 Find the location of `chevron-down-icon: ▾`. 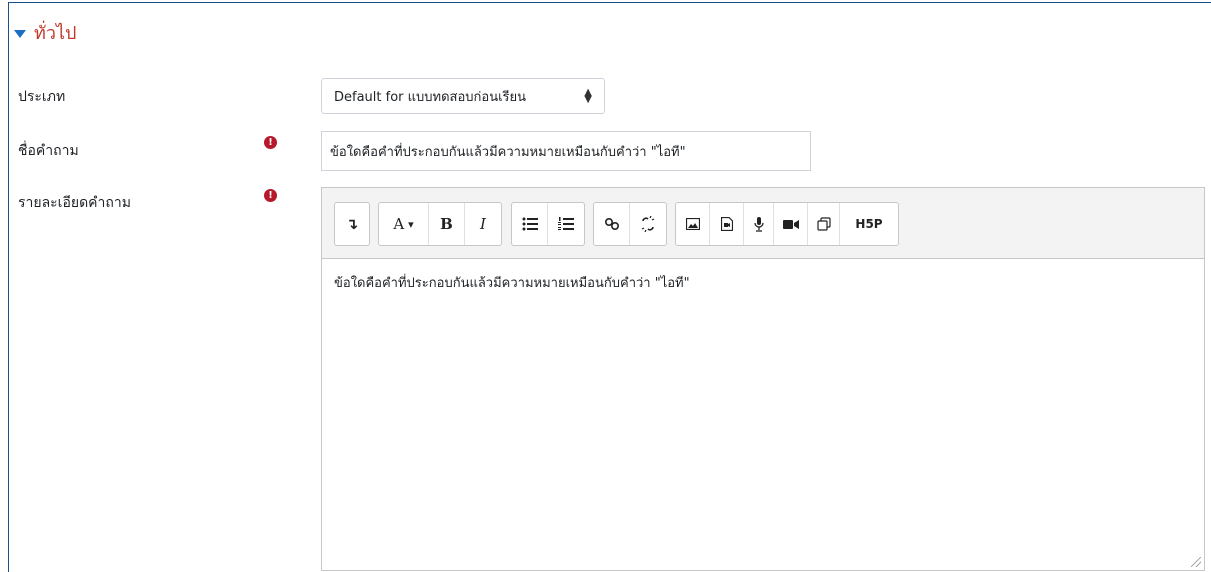

chevron-down-icon: ▾ is located at coordinates (411, 224).